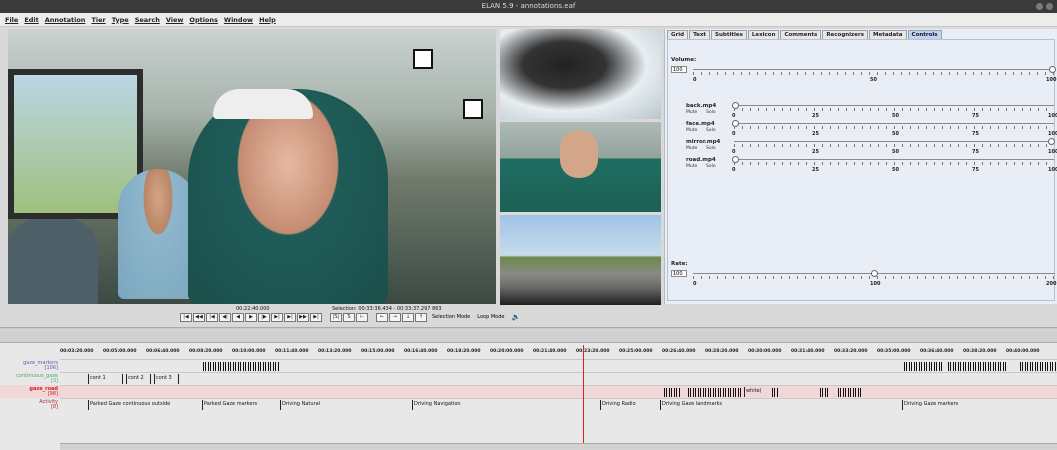 The width and height of the screenshot is (1057, 450). Describe the element at coordinates (421, 317) in the screenshot. I see `tier-up-button: ↑` at that location.